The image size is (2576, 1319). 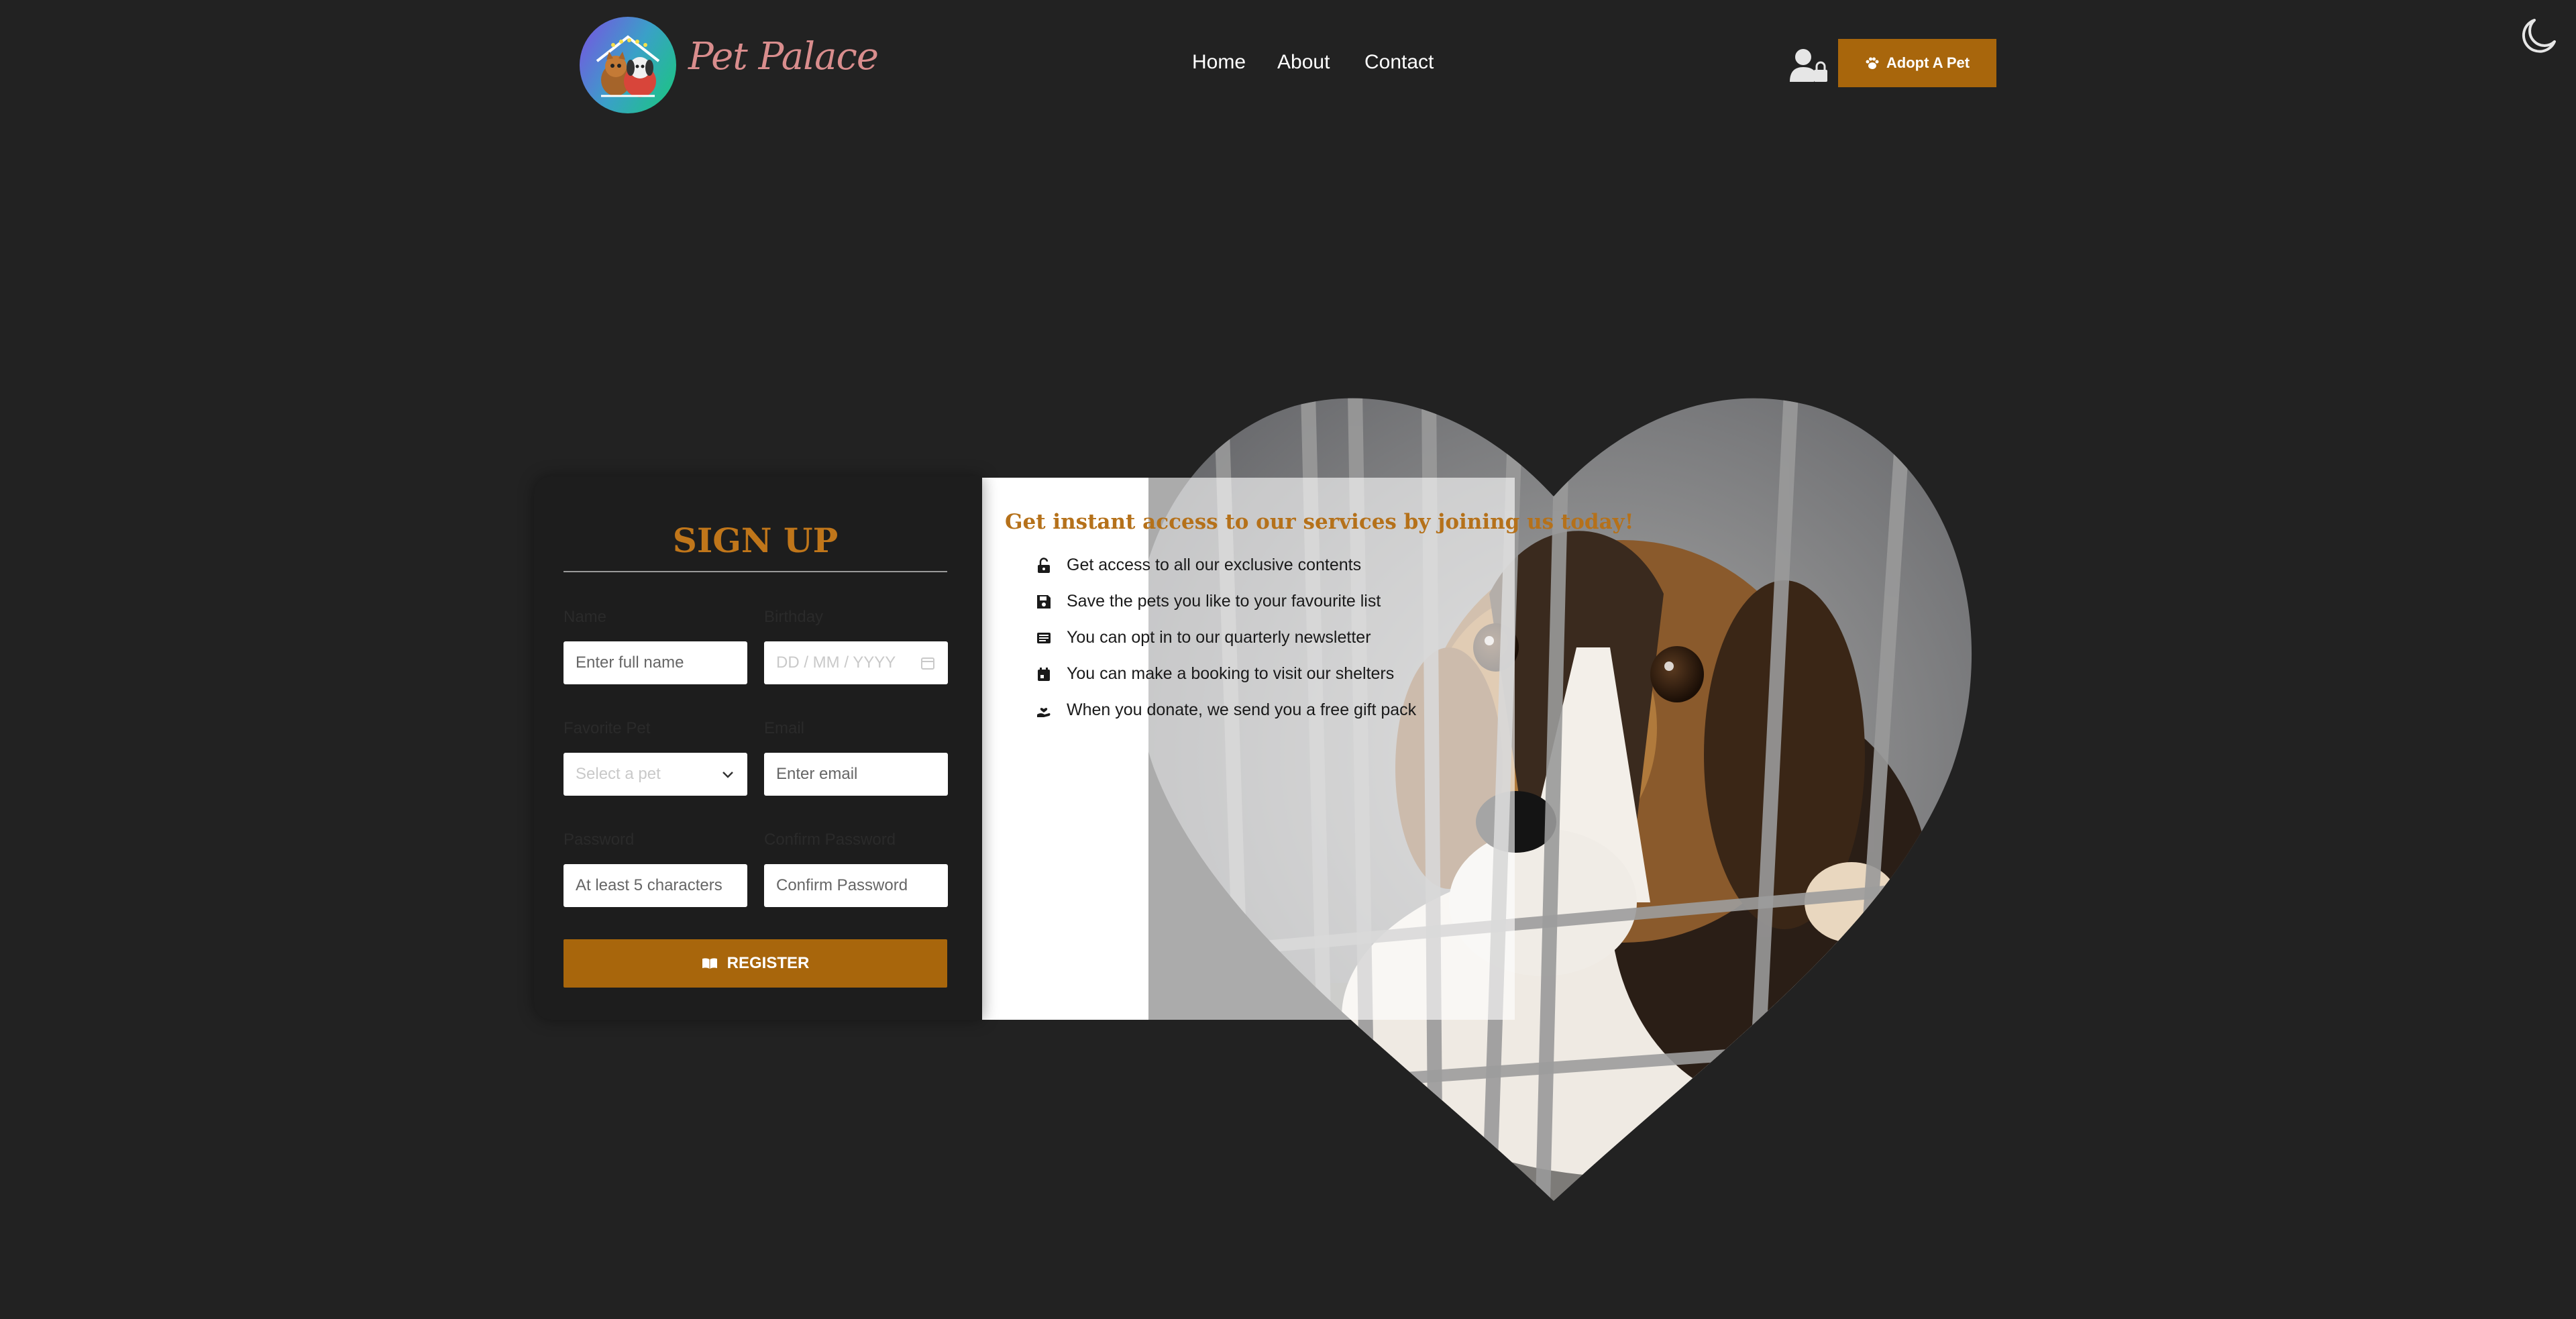 What do you see at coordinates (727, 775) in the screenshot?
I see `chevron-down-icon` at bounding box center [727, 775].